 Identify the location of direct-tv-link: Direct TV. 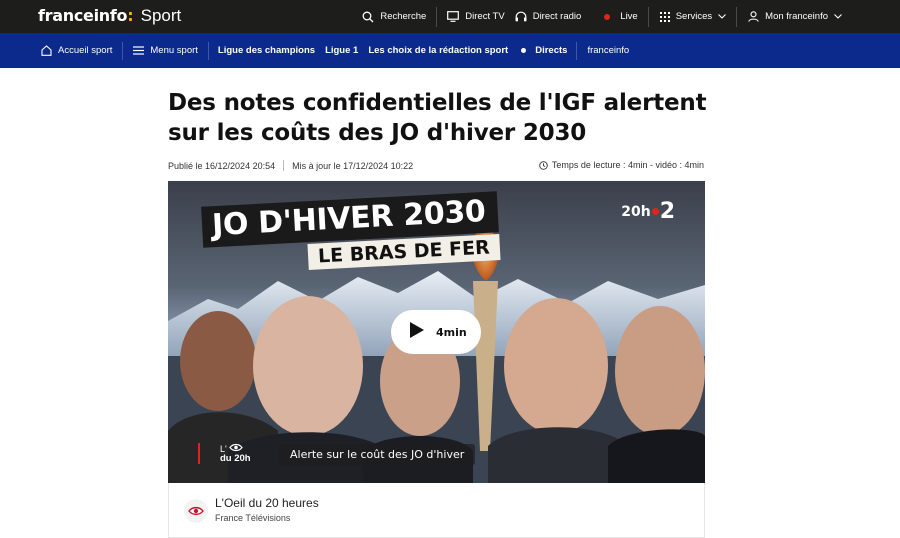
(475, 16).